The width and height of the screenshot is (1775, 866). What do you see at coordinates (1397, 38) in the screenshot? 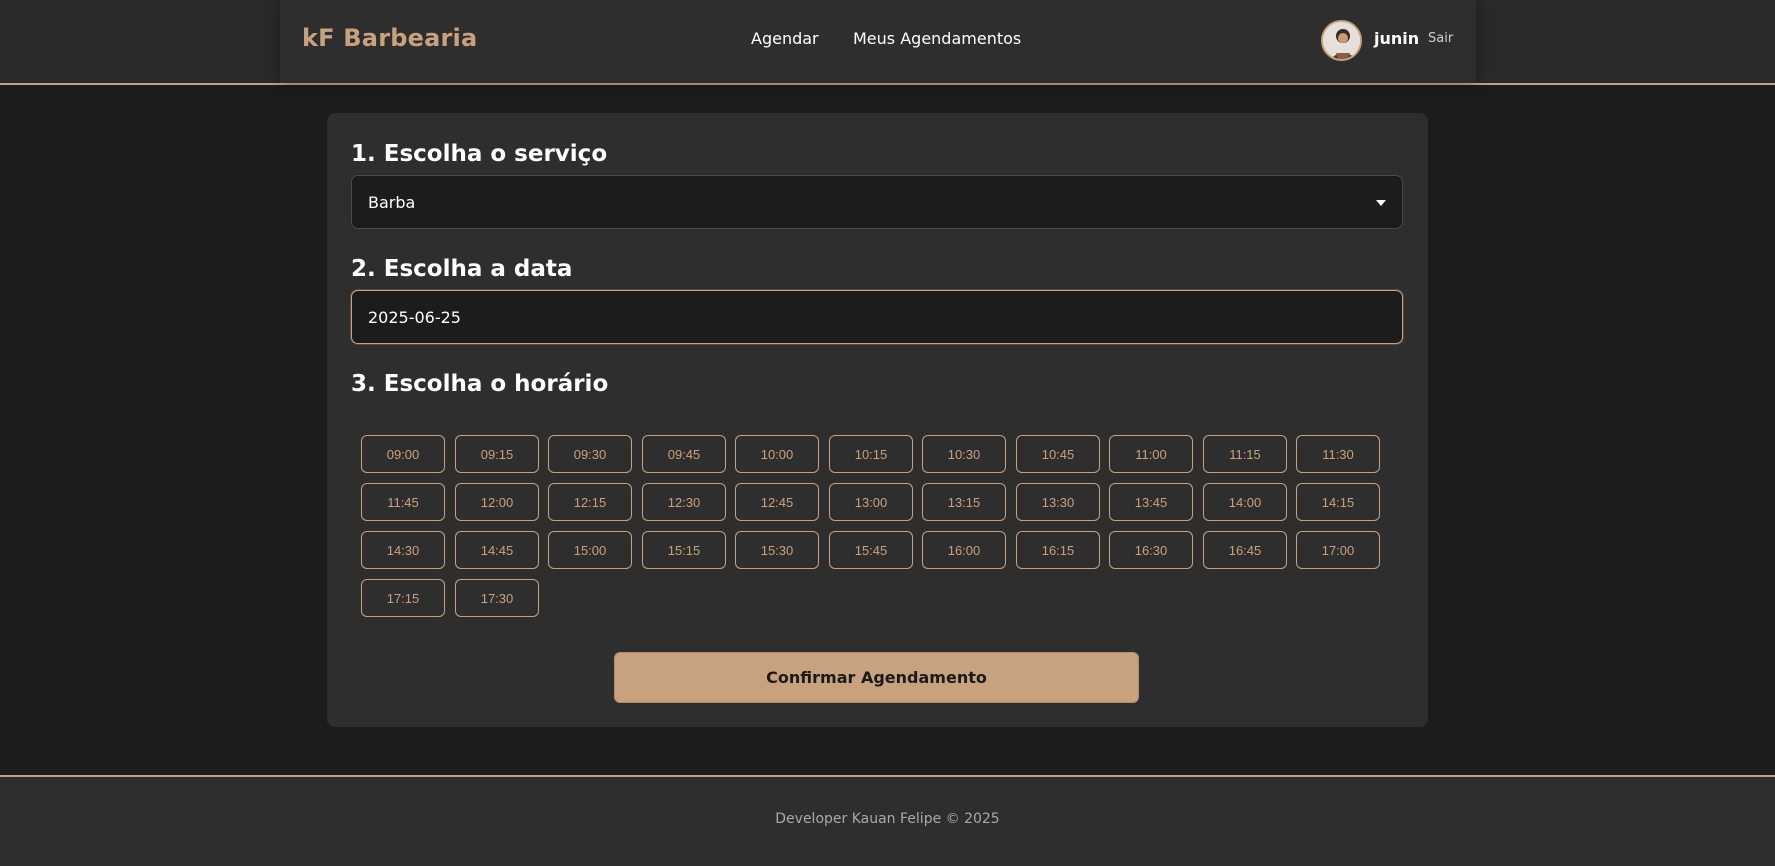
I see `user-name: junin` at bounding box center [1397, 38].